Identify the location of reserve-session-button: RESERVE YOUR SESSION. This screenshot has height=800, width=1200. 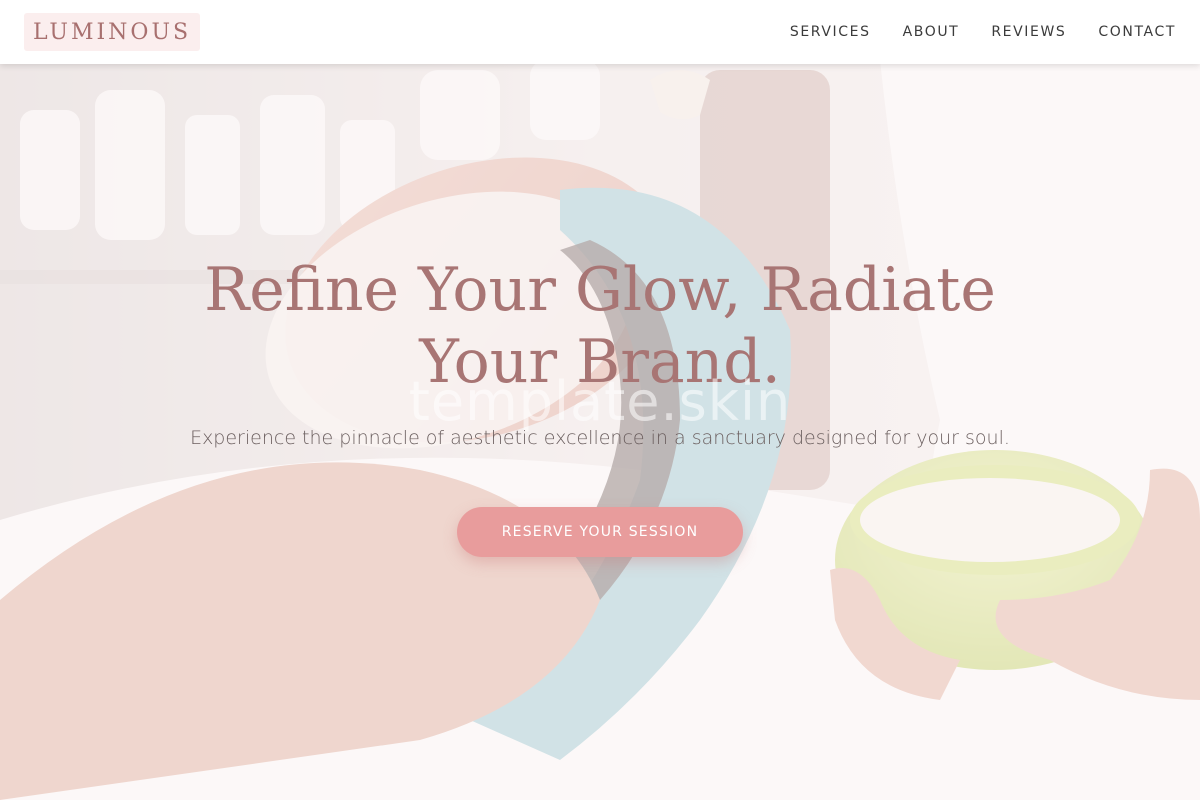
(600, 532).